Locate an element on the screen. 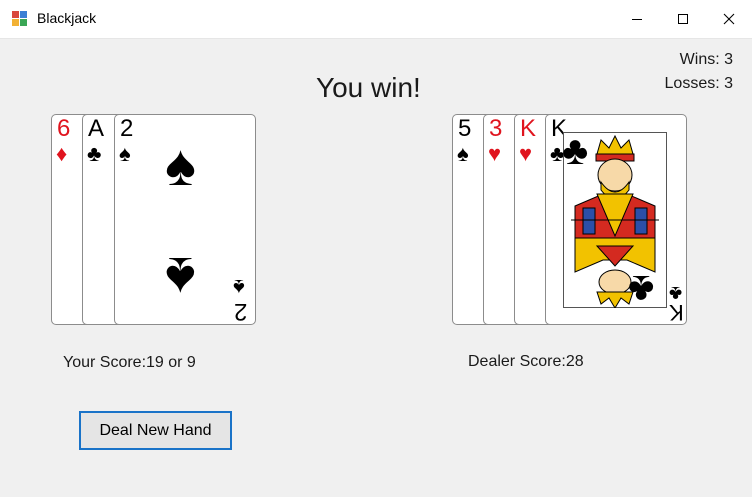 This screenshot has height=497, width=752. player-card-3: 2 ♠ ♠ ♠ ♠ 2 is located at coordinates (185, 219).